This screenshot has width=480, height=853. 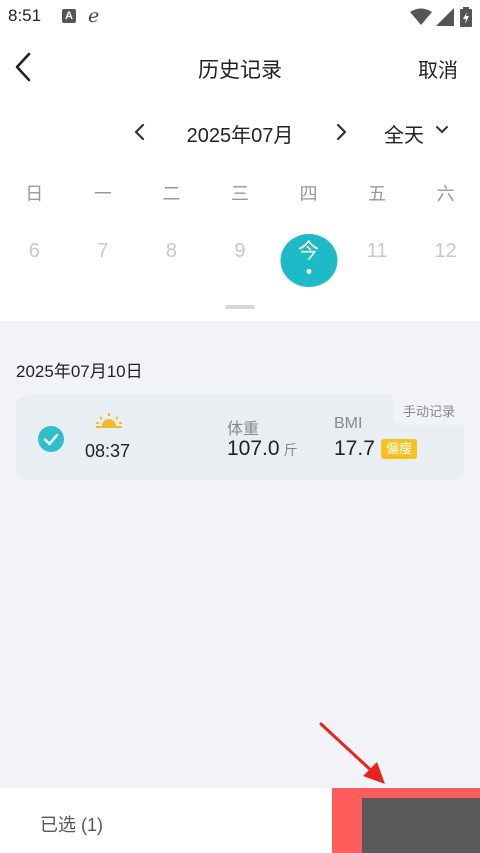 What do you see at coordinates (240, 17) in the screenshot?
I see `status-bar: 8:51 A e` at bounding box center [240, 17].